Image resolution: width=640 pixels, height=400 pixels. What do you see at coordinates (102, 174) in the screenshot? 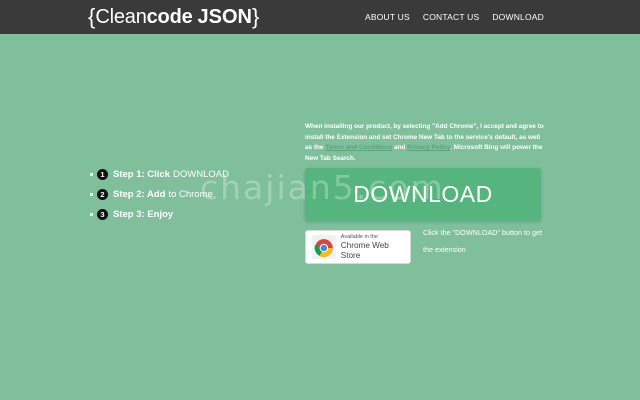
I see `step-number-badge: 1` at bounding box center [102, 174].